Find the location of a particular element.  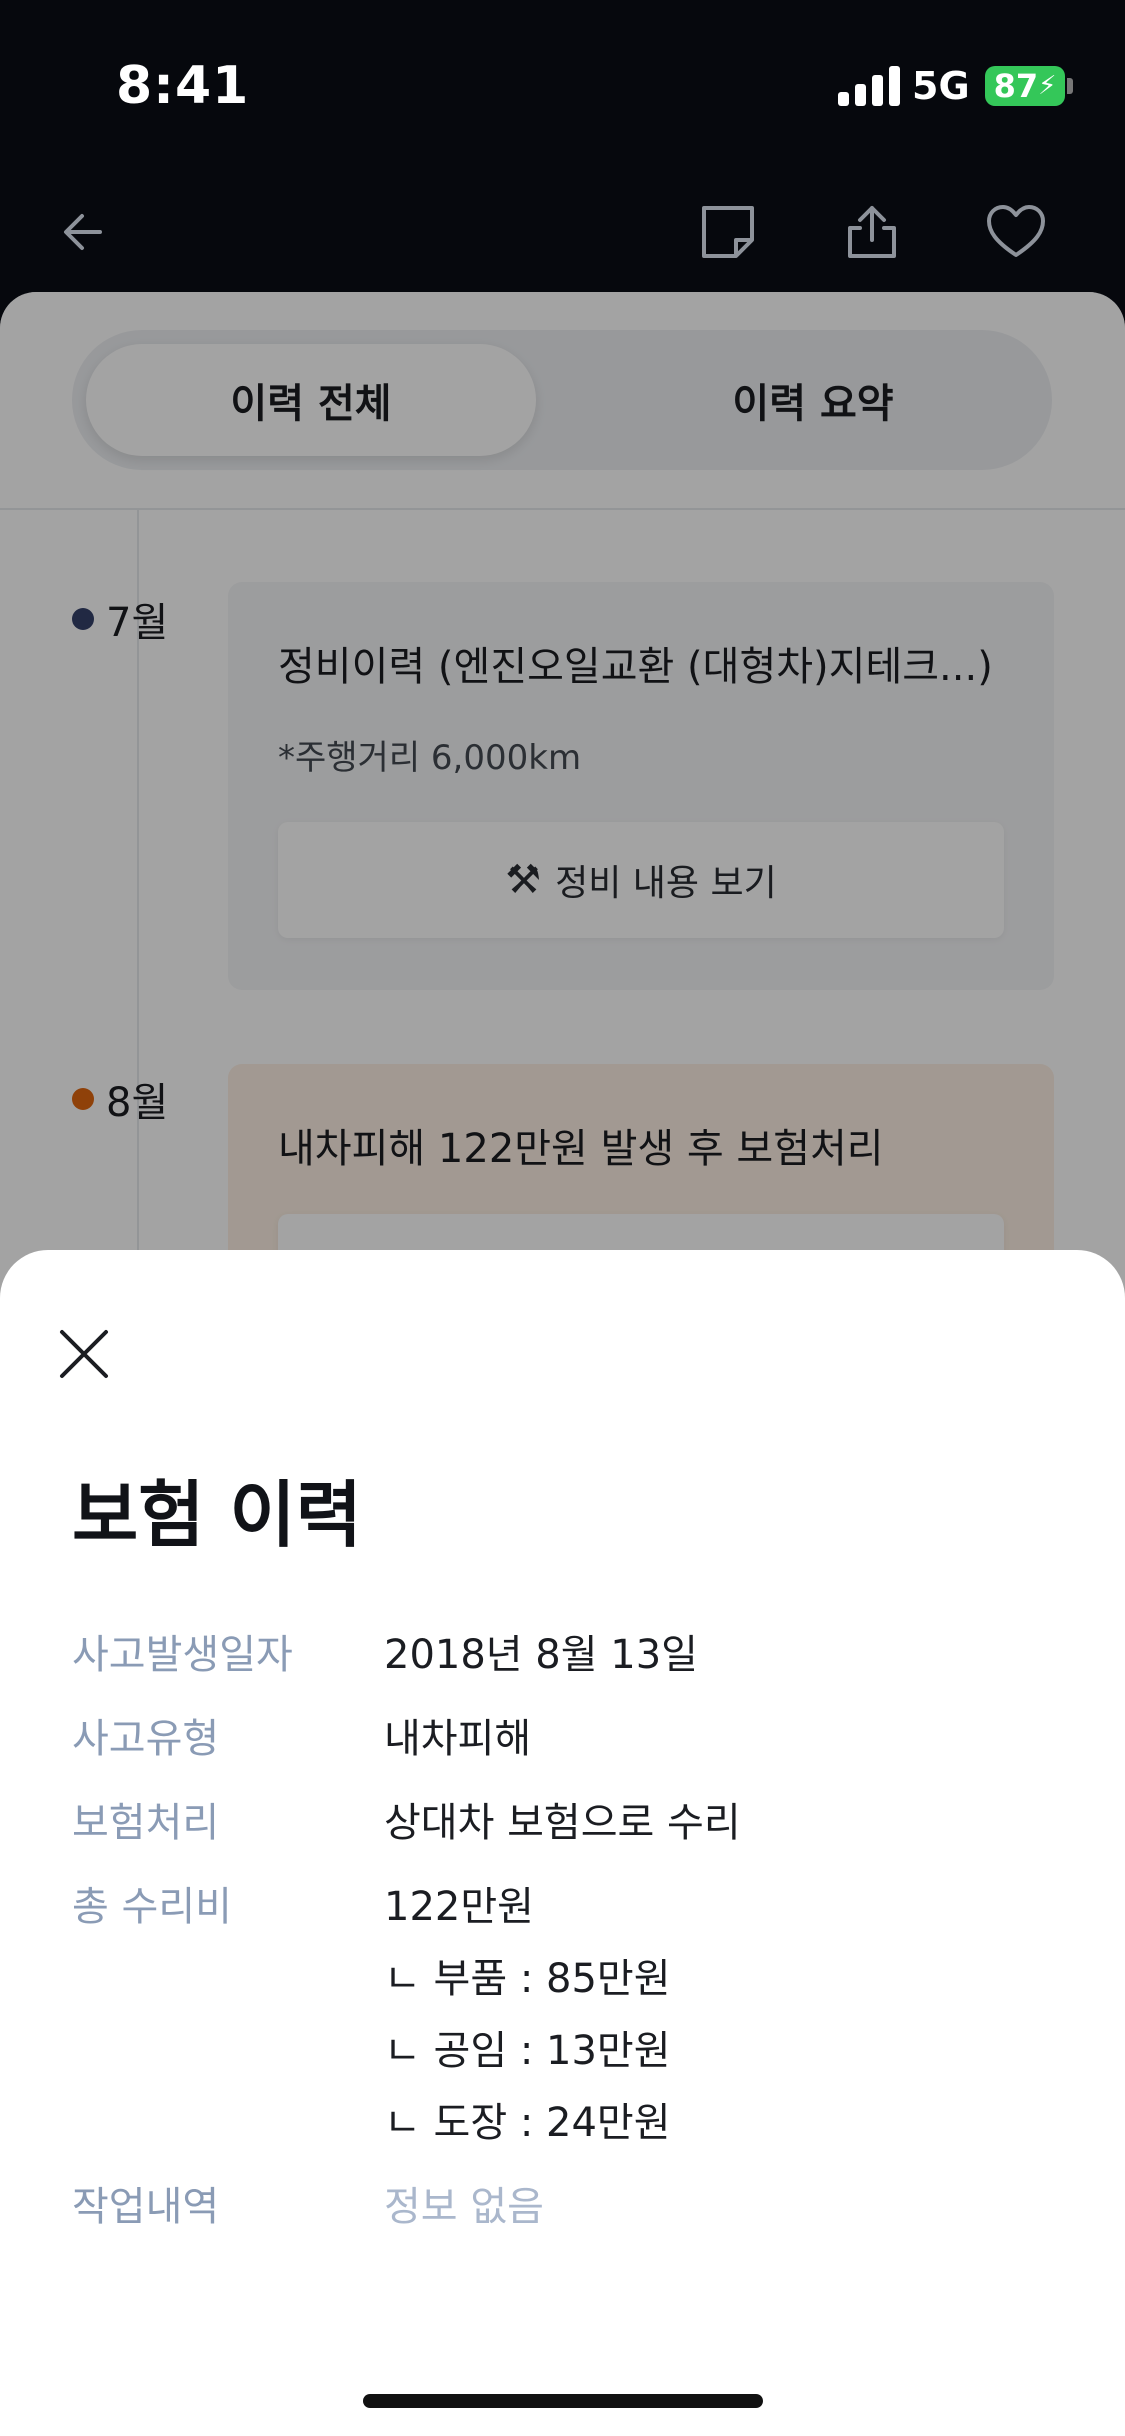

back-button is located at coordinates (84, 232).